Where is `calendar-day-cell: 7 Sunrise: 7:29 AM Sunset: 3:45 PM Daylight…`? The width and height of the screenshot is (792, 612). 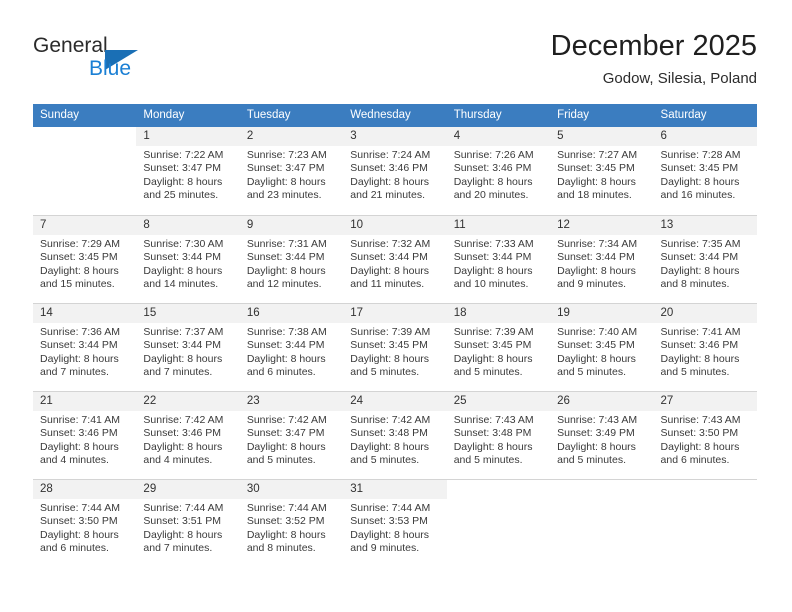 calendar-day-cell: 7 Sunrise: 7:29 AM Sunset: 3:45 PM Daylight… is located at coordinates (85, 259).